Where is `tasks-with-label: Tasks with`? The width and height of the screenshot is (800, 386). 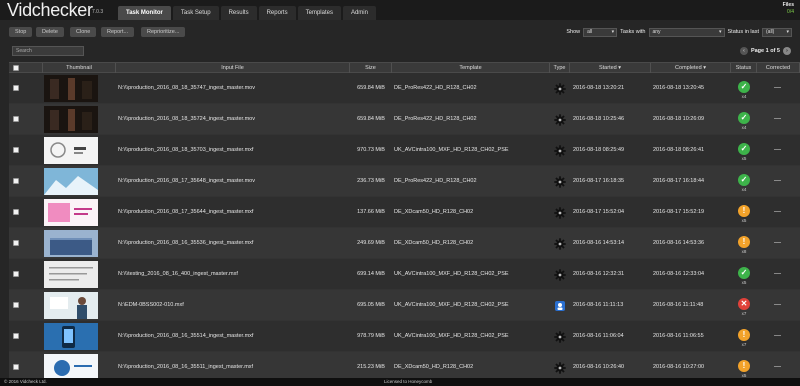 tasks-with-label: Tasks with is located at coordinates (633, 32).